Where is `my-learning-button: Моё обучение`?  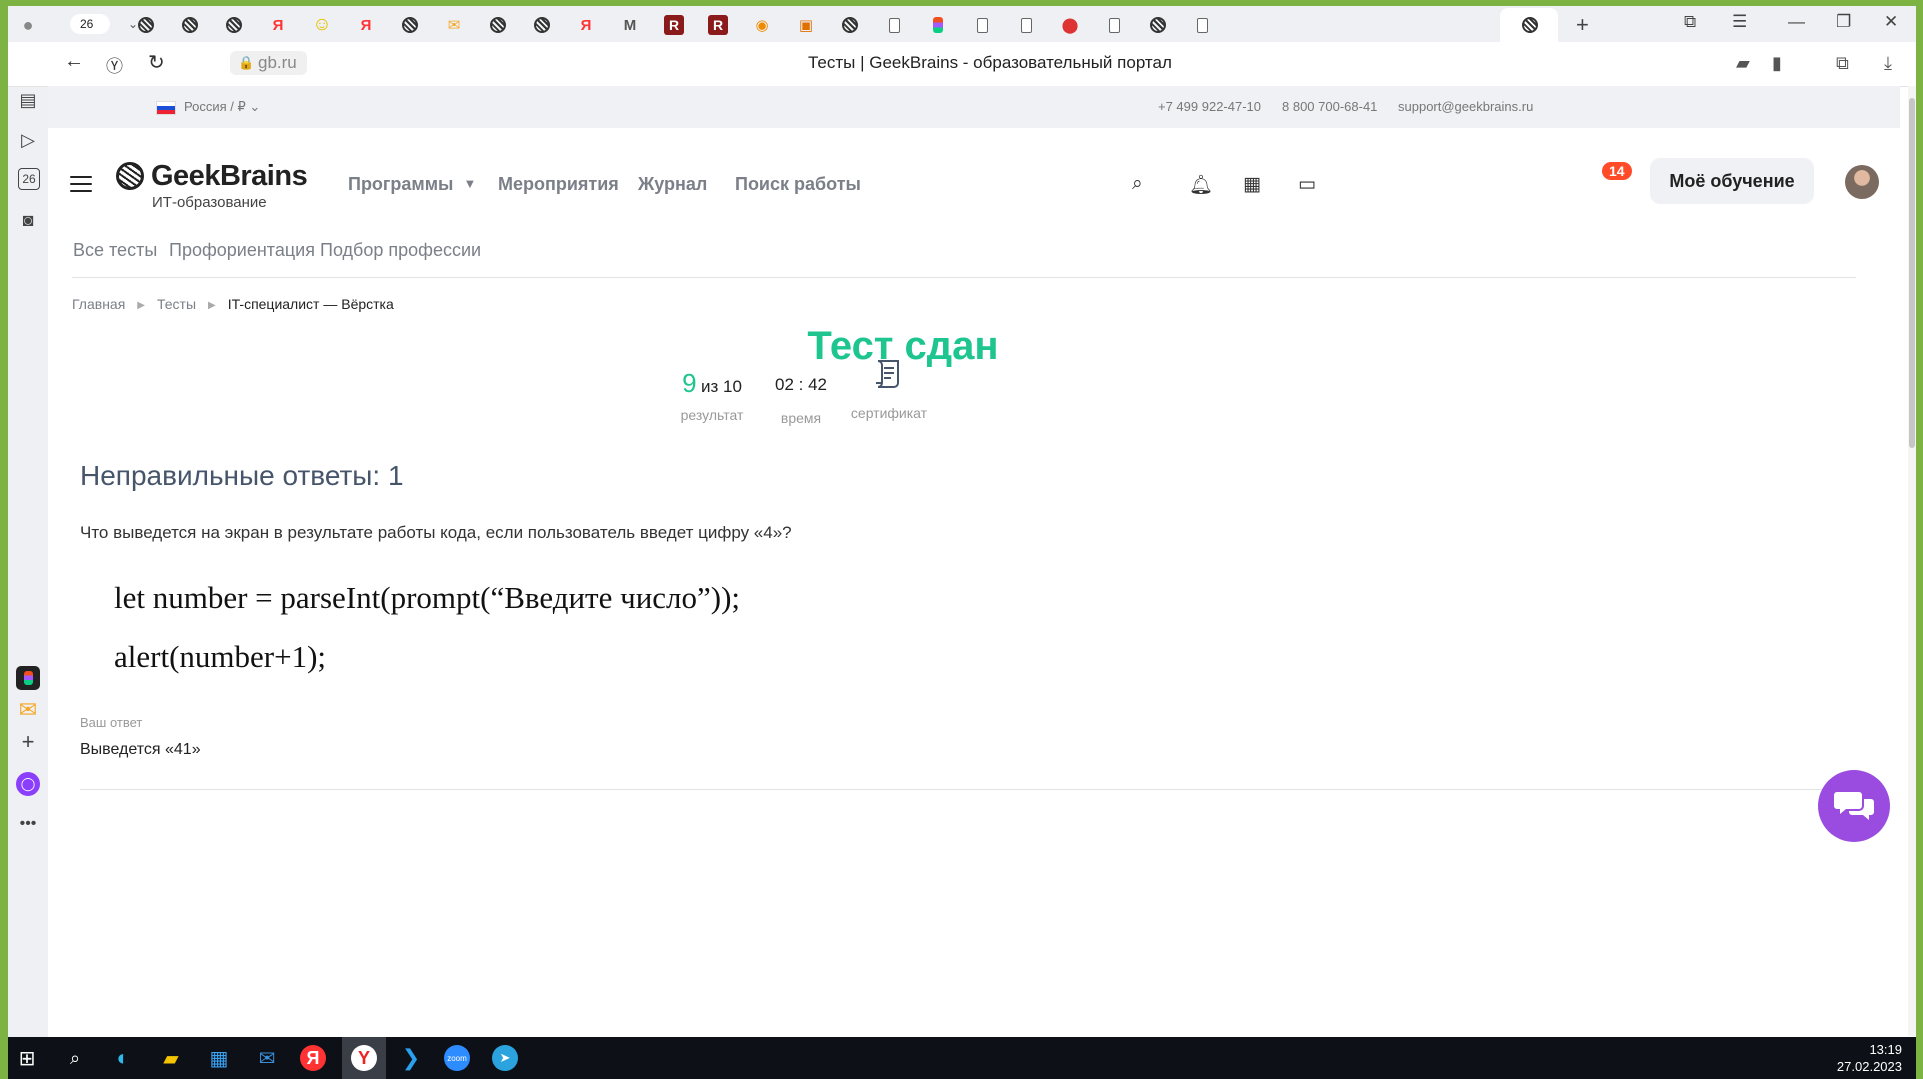 my-learning-button: Моё обучение is located at coordinates (1732, 181).